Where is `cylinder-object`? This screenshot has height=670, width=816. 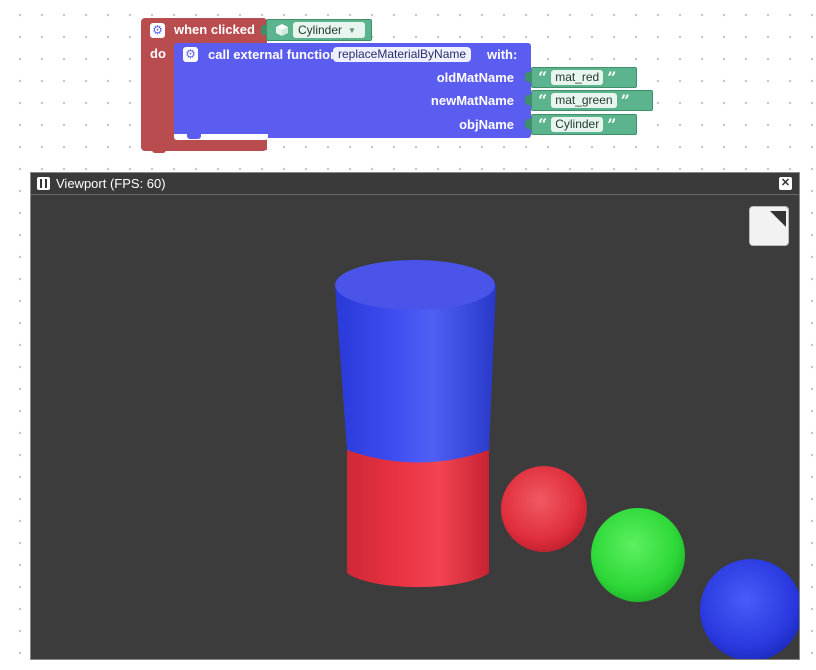 cylinder-object is located at coordinates (415, 424).